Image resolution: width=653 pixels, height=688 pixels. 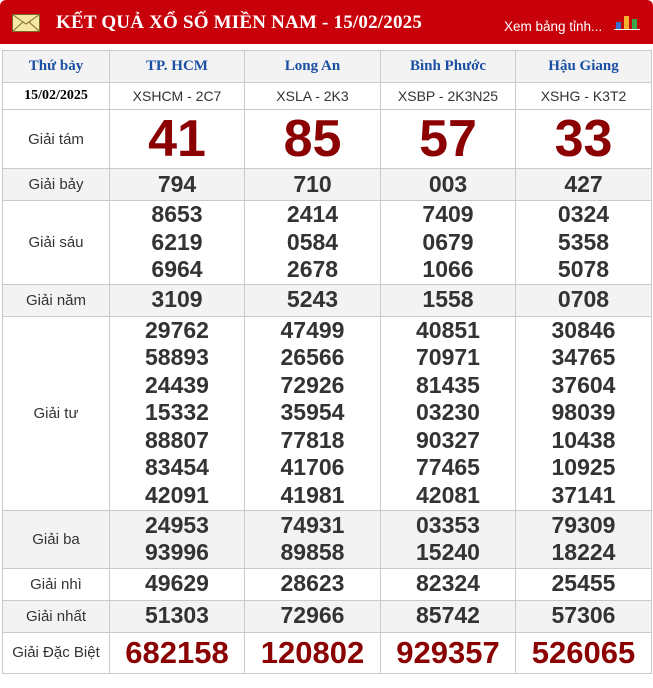 What do you see at coordinates (448, 652) in the screenshot?
I see `special-prize-number: 929357` at bounding box center [448, 652].